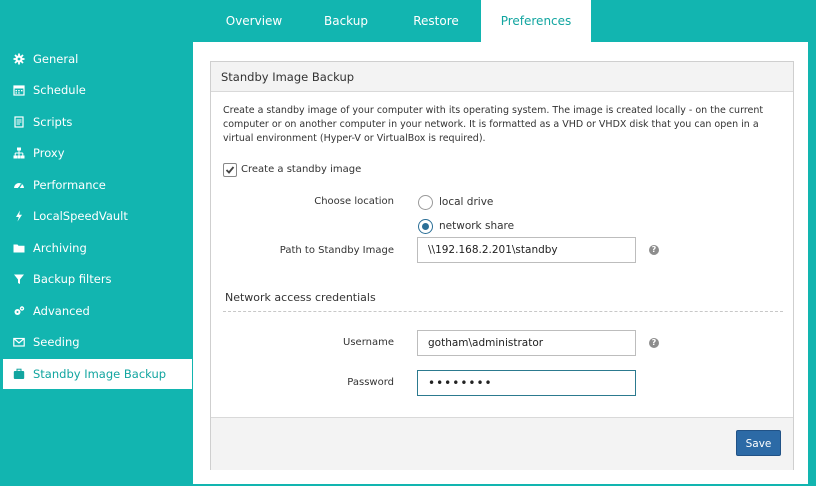 The height and width of the screenshot is (486, 816). Describe the element at coordinates (56, 342) in the screenshot. I see `sidebar-item-label: Seeding` at that location.